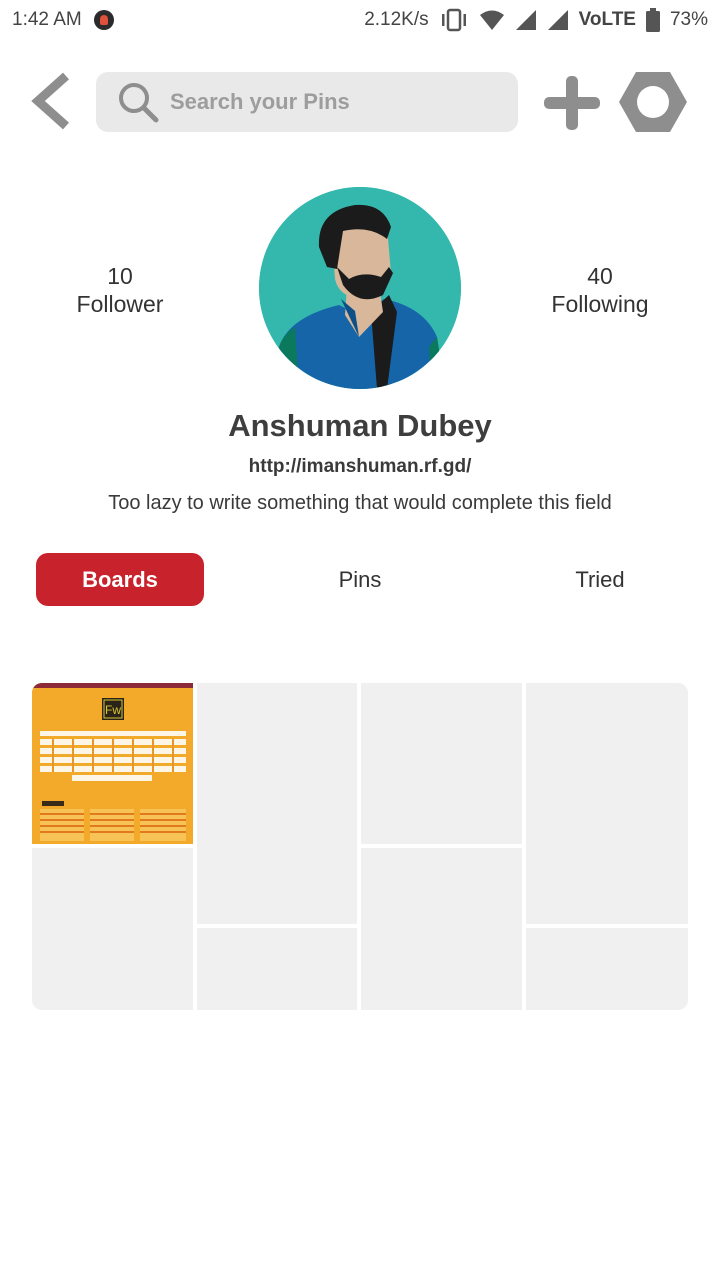 Image resolution: width=720 pixels, height=1280 pixels. Describe the element at coordinates (120, 290) in the screenshot. I see `followers-stat: 10 Follower` at that location.